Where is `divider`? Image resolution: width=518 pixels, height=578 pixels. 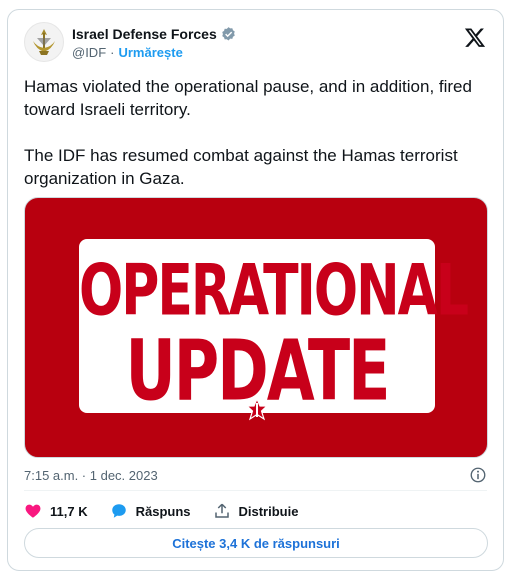
divider is located at coordinates (255, 490).